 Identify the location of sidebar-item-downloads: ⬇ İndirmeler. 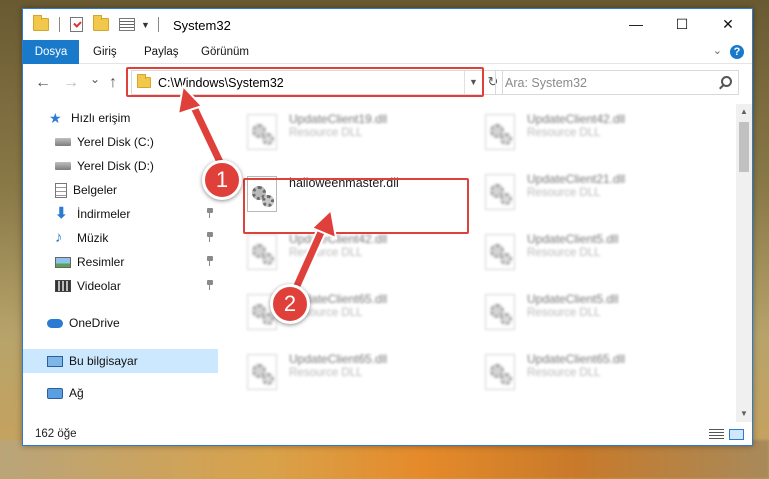
(120, 214).